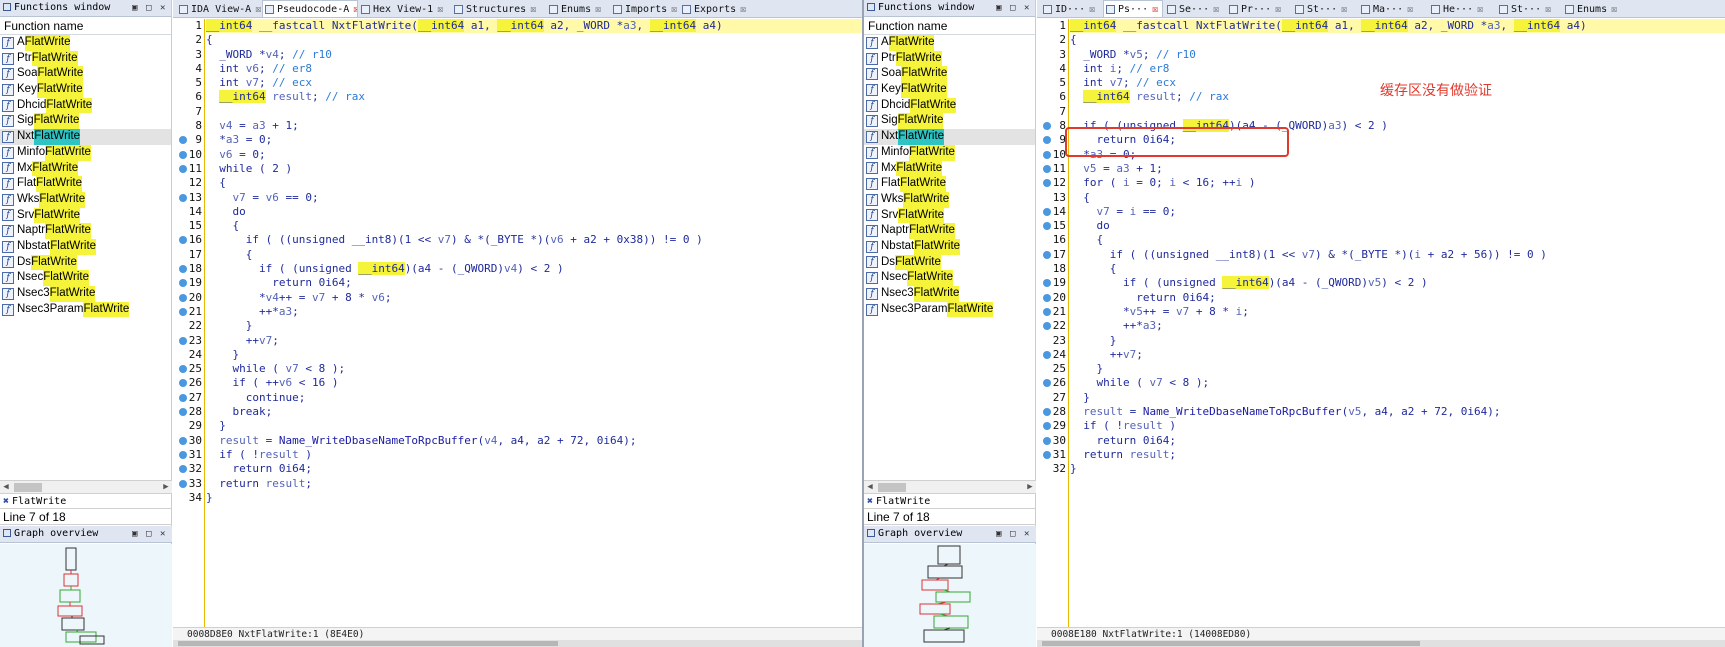  What do you see at coordinates (1052, 26) in the screenshot?
I see `line-number: 1` at bounding box center [1052, 26].